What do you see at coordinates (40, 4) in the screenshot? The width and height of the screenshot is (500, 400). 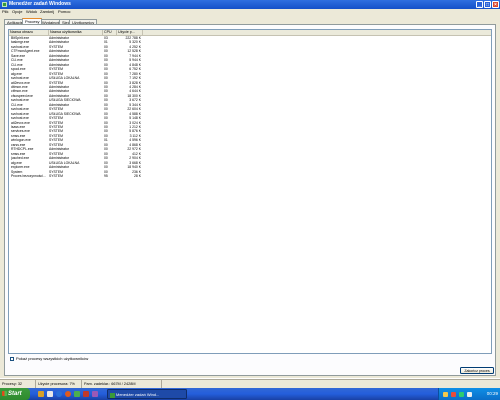 I see `window-title: Menedżer zadań Windows` at bounding box center [40, 4].